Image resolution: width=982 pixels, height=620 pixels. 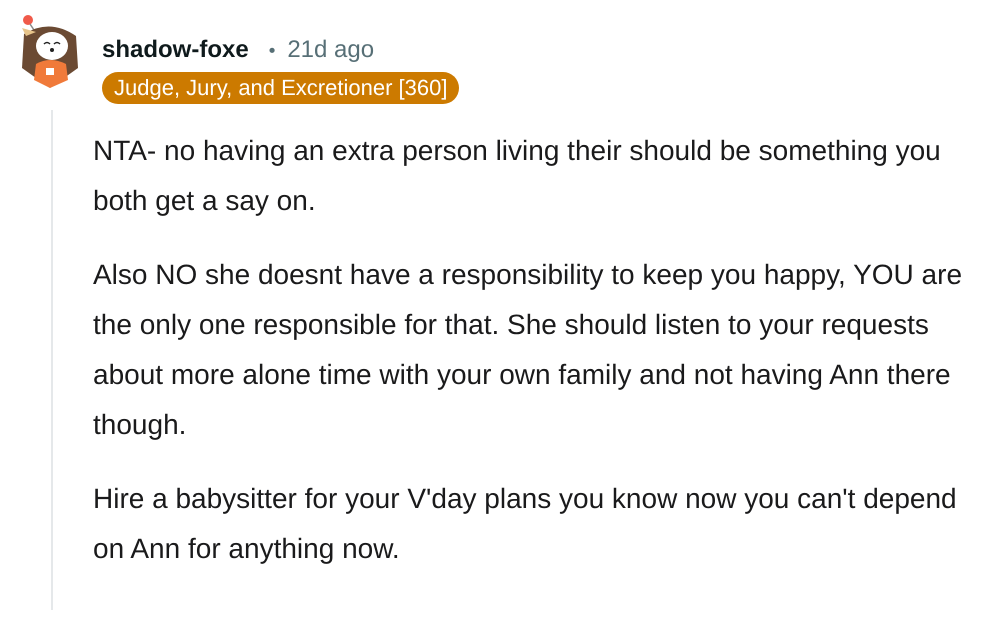 What do you see at coordinates (281, 88) in the screenshot?
I see `user-flair: Judge, Jury, and Excretioner [360]` at bounding box center [281, 88].